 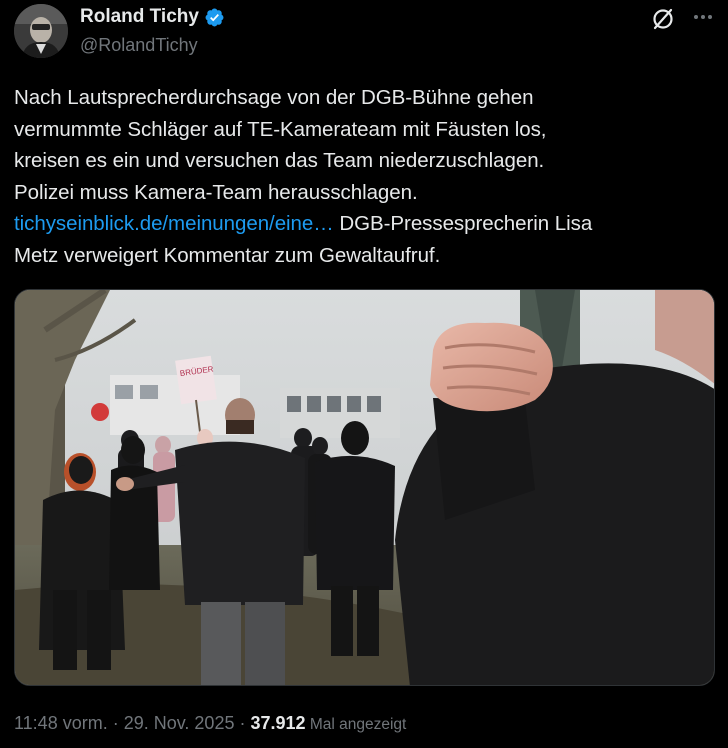 What do you see at coordinates (139, 45) in the screenshot?
I see `author-handle: @RolandTichy` at bounding box center [139, 45].